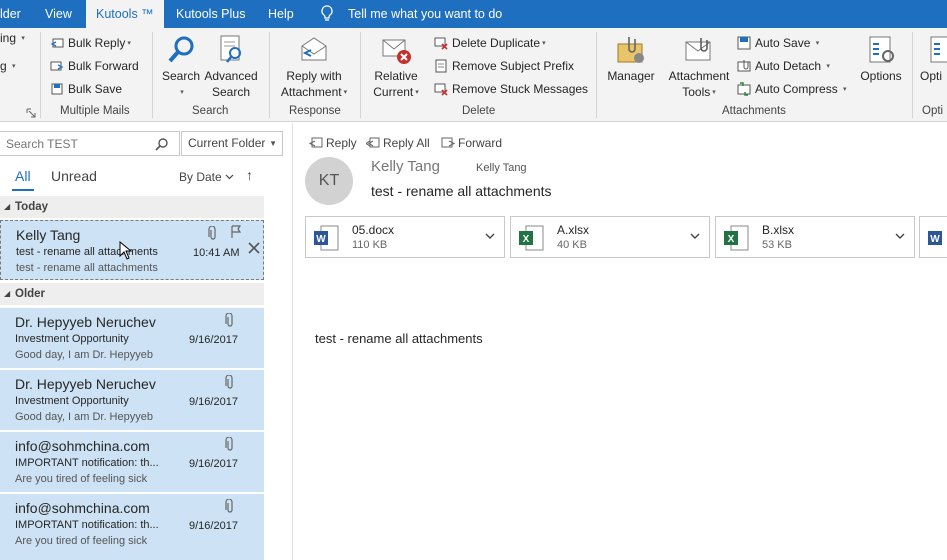  I want to click on group-header-label: Older, so click(30, 294).